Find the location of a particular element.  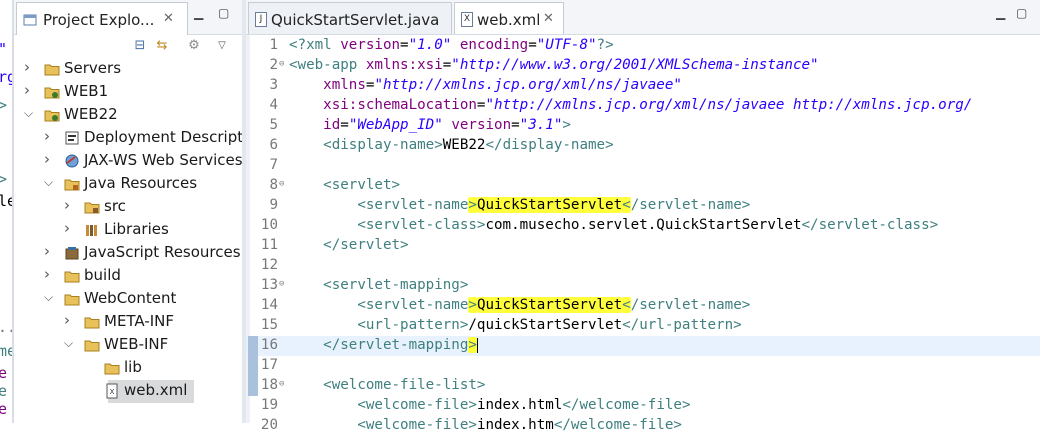

line-number: 6 is located at coordinates (273, 145).